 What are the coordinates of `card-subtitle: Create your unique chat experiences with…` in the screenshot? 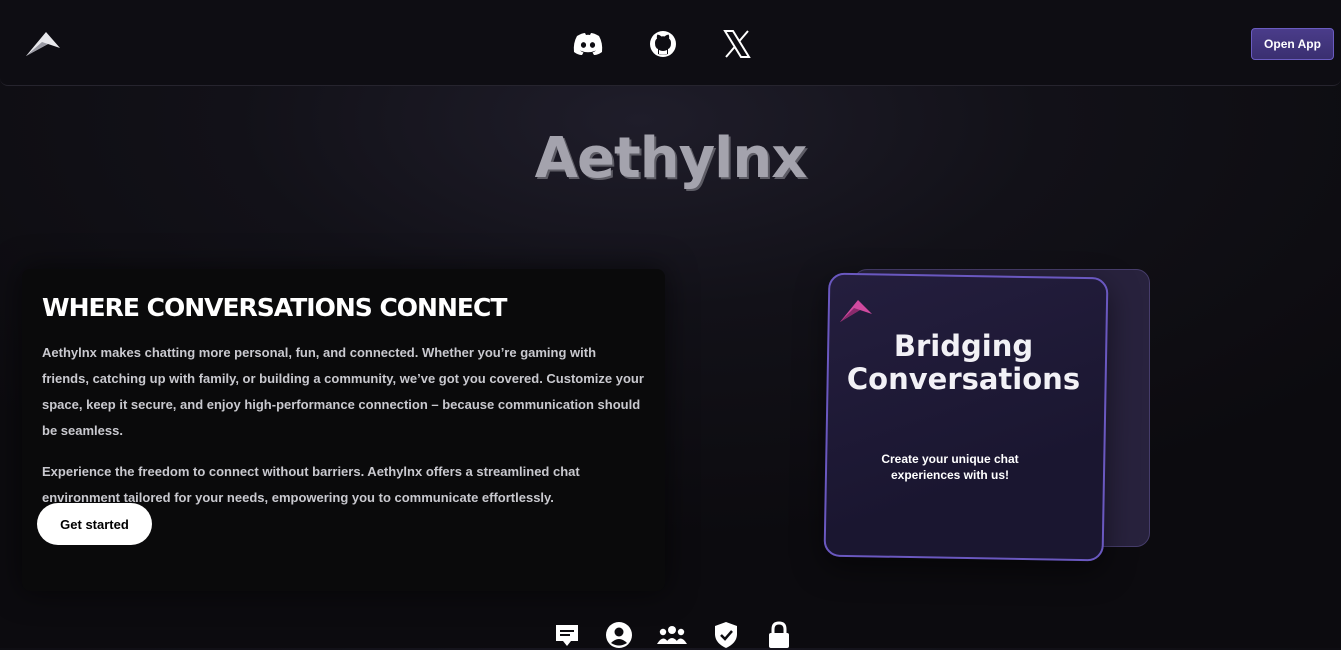 It's located at (950, 467).